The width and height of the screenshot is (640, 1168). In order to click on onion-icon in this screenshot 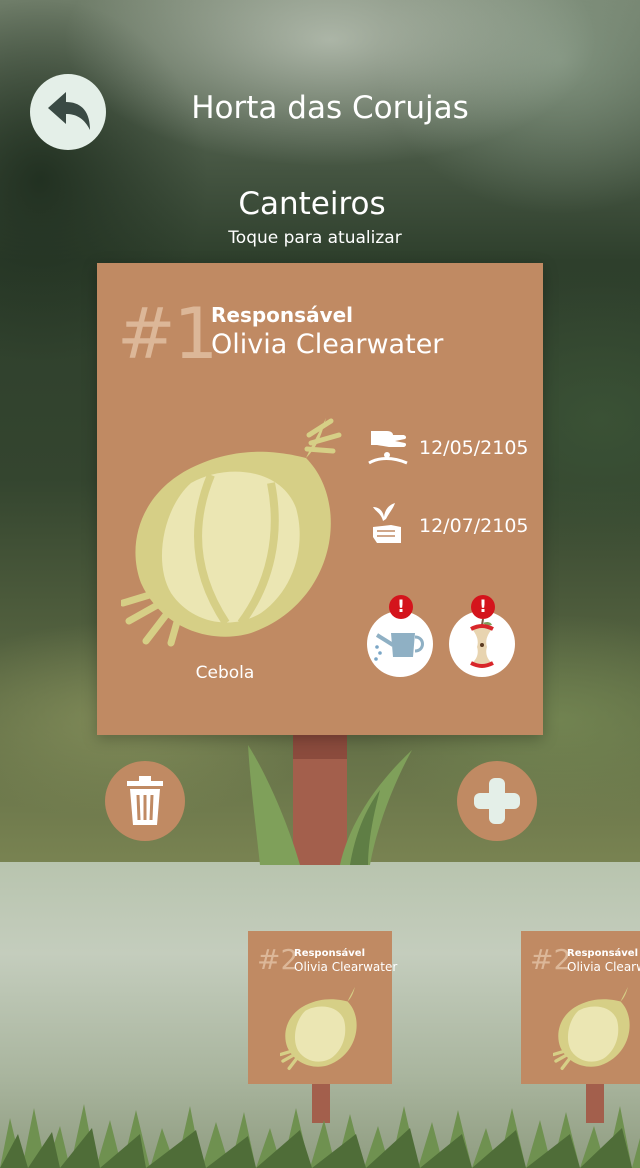, I will do `click(231, 532)`.